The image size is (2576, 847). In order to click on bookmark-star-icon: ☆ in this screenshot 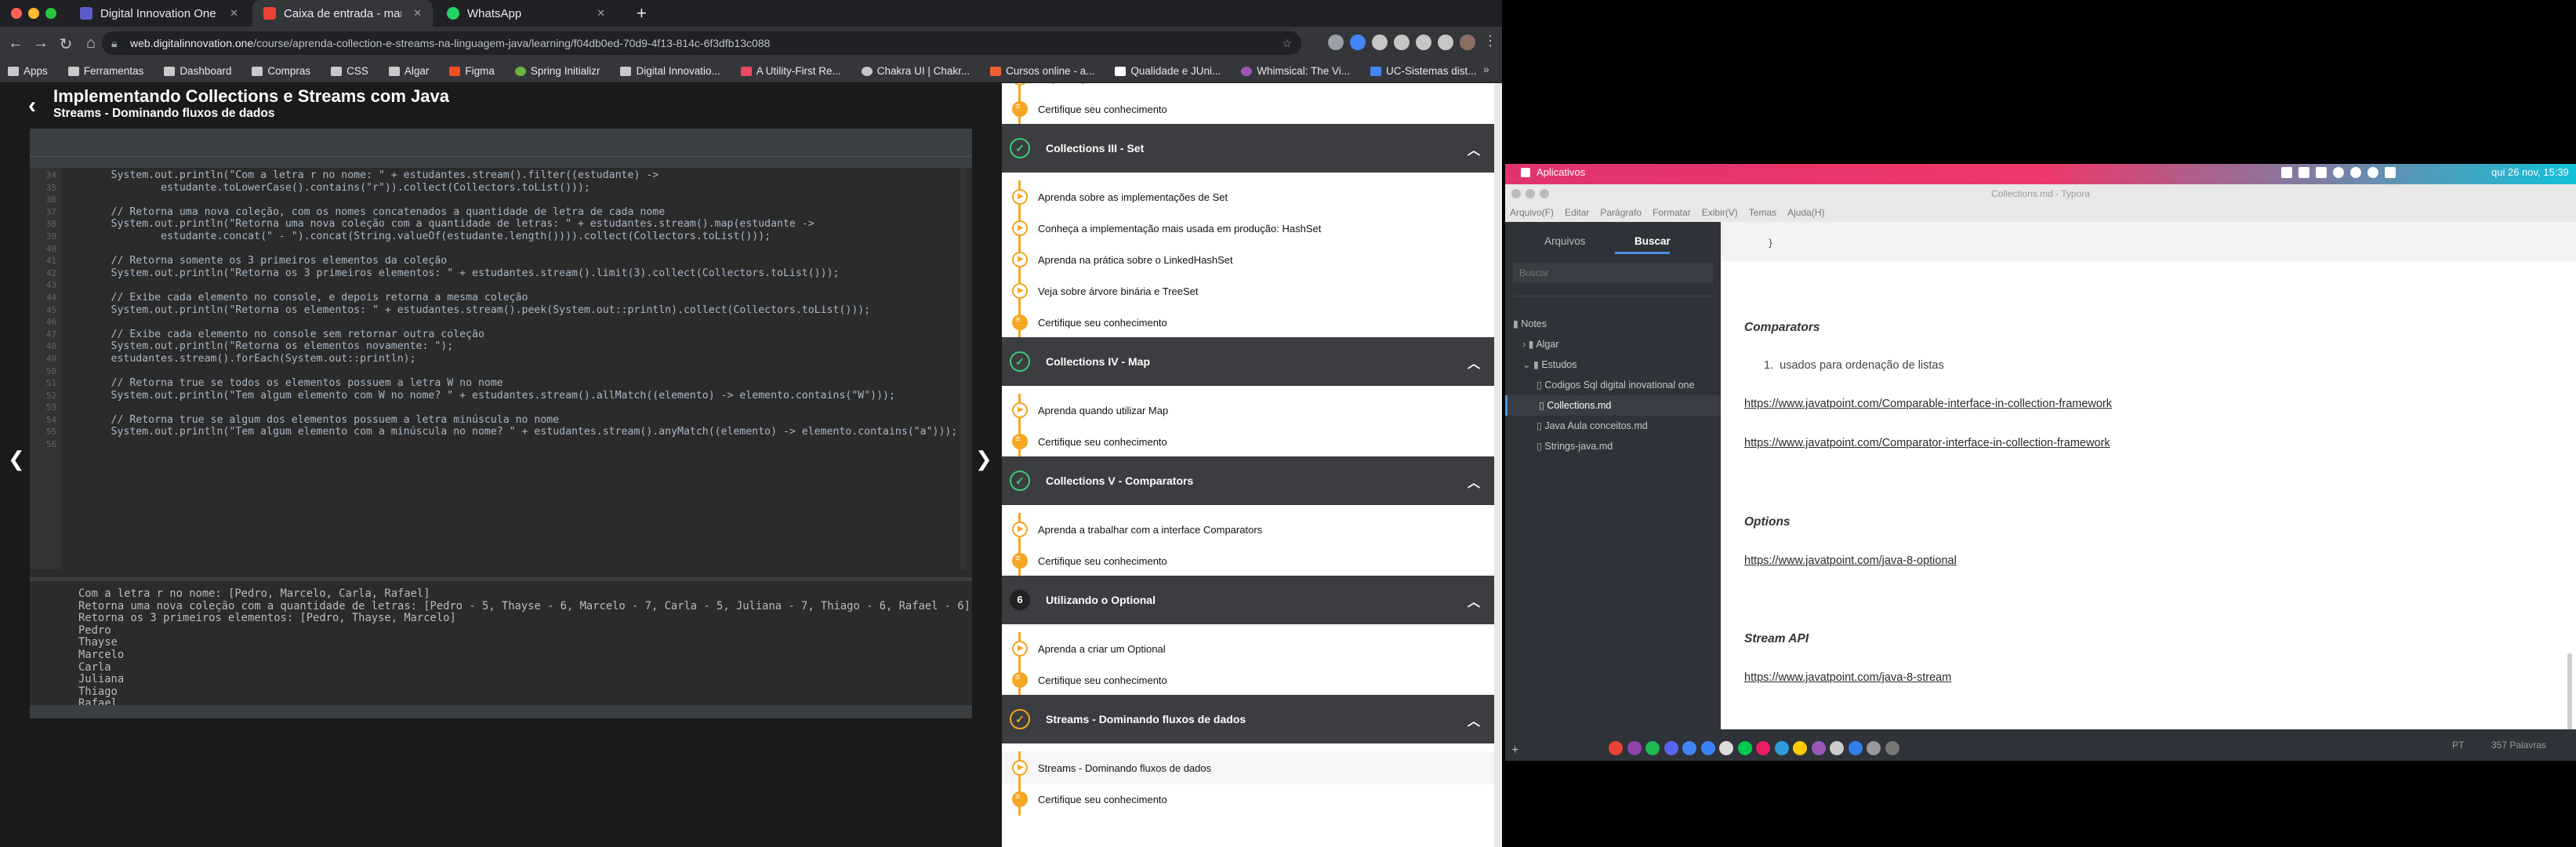, I will do `click(1287, 43)`.